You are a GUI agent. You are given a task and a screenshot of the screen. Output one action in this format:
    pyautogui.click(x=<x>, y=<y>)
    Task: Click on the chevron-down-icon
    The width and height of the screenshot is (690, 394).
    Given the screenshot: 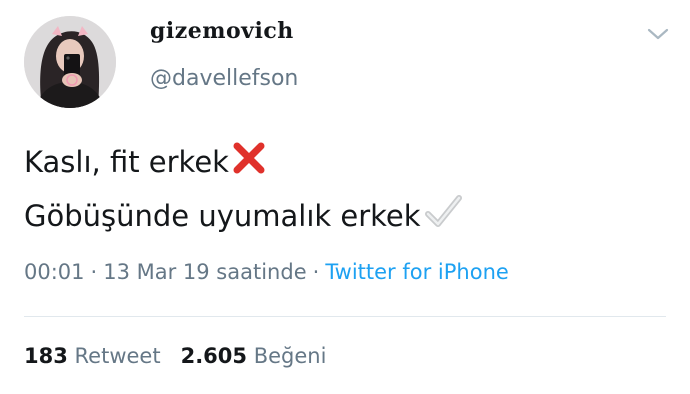 What is the action you would take?
    pyautogui.click(x=658, y=34)
    